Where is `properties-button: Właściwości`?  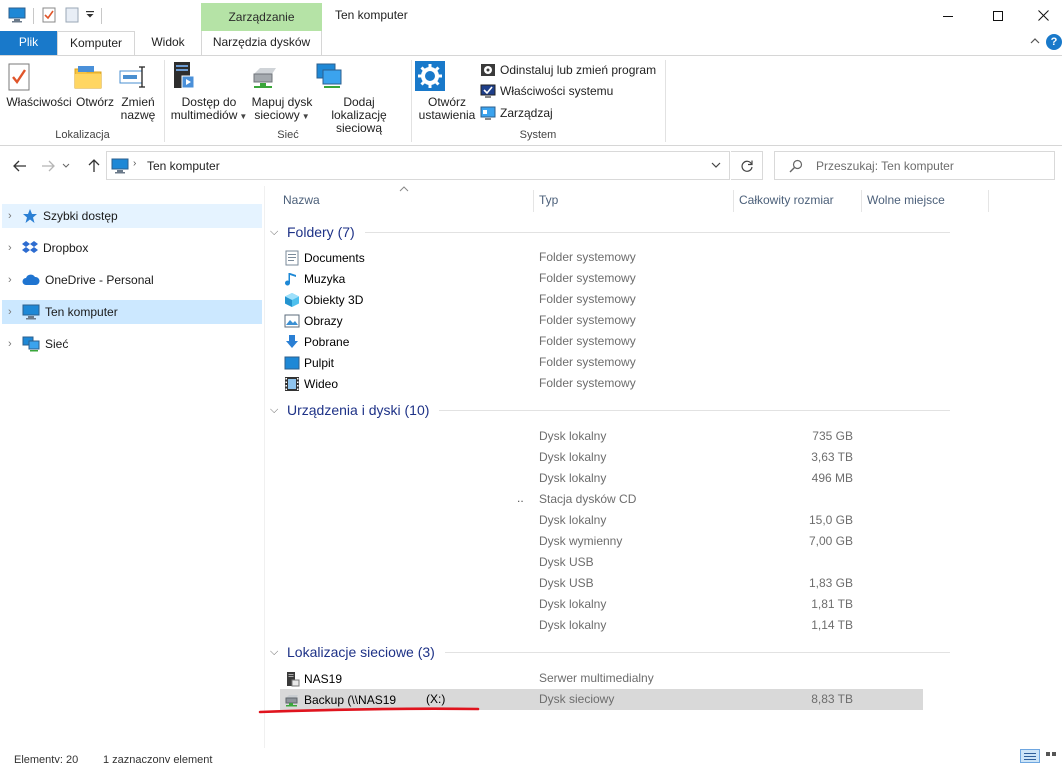
properties-button: Właściwości is located at coordinates (39, 85).